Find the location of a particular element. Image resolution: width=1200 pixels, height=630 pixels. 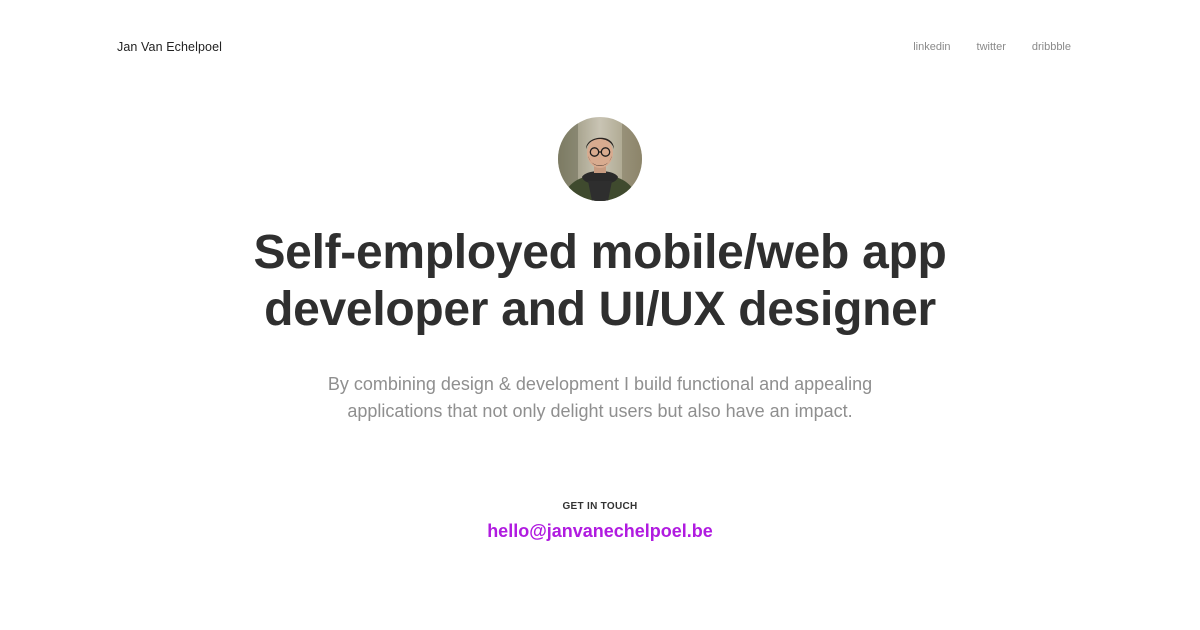

email-link: hello@janvanechelpoel.be is located at coordinates (600, 531).